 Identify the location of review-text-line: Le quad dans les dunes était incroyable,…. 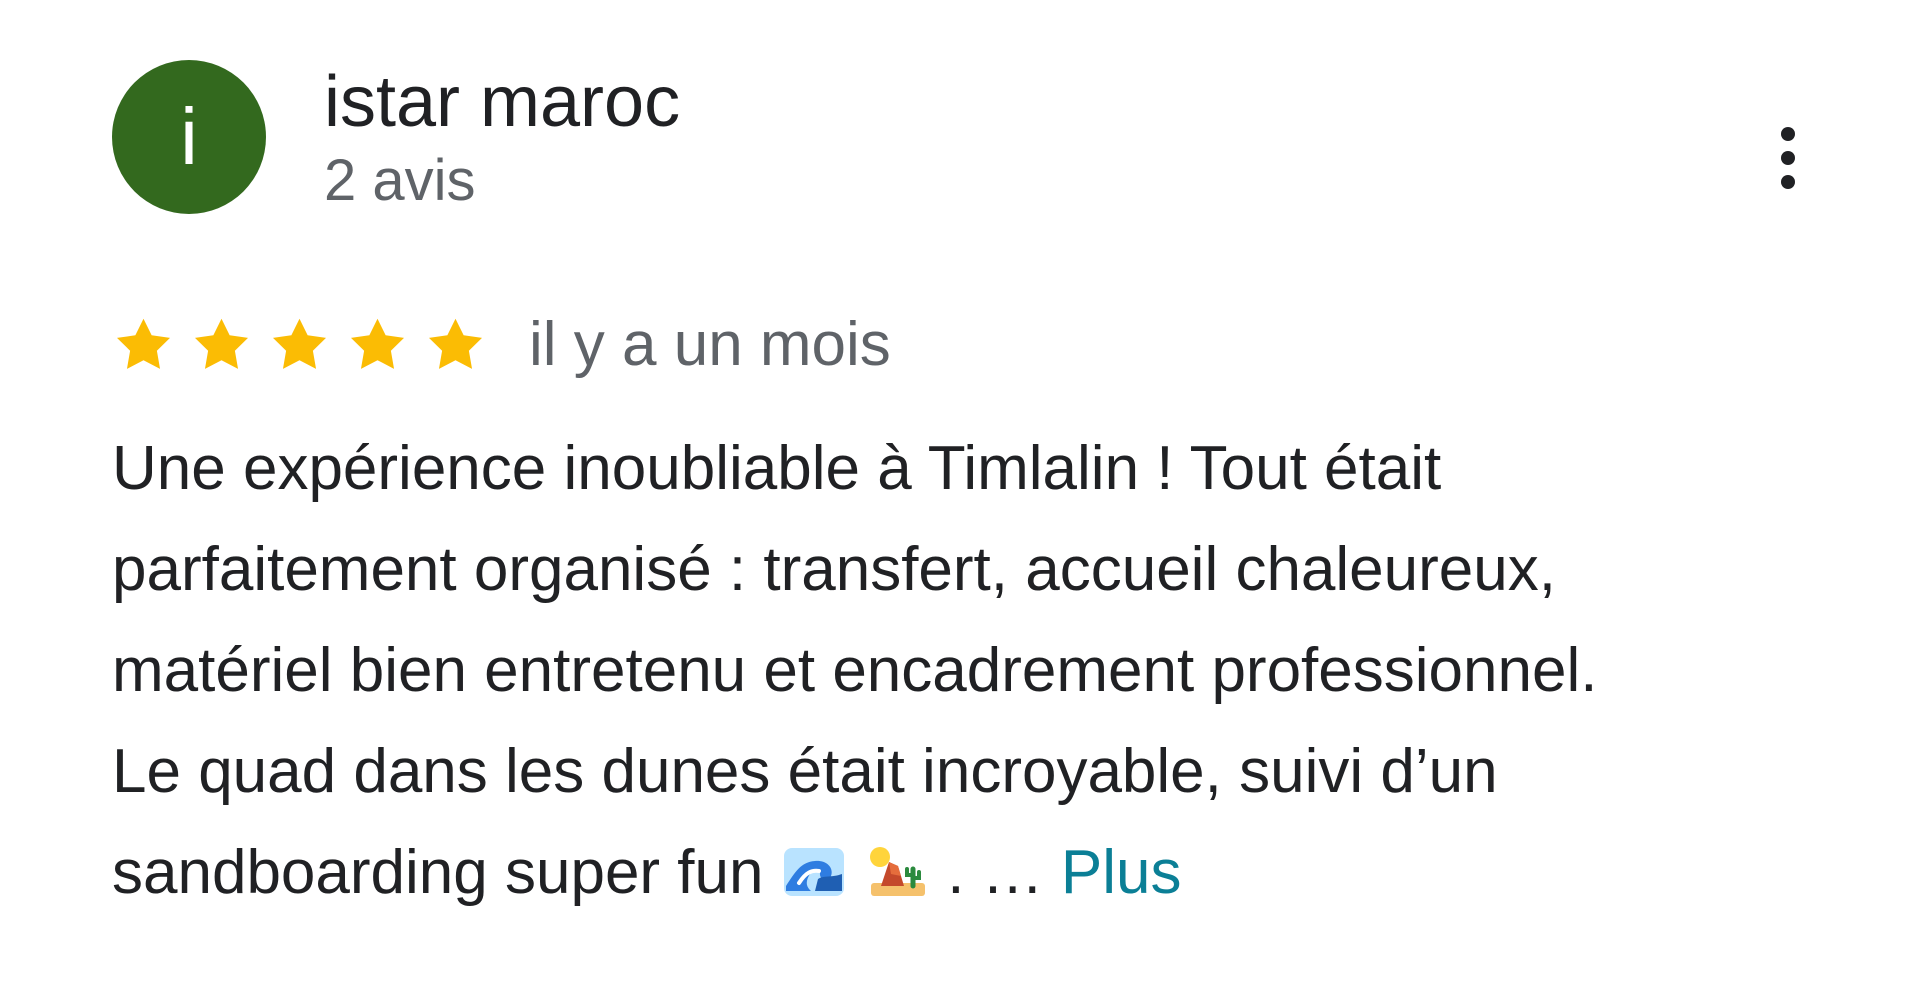
(805, 771).